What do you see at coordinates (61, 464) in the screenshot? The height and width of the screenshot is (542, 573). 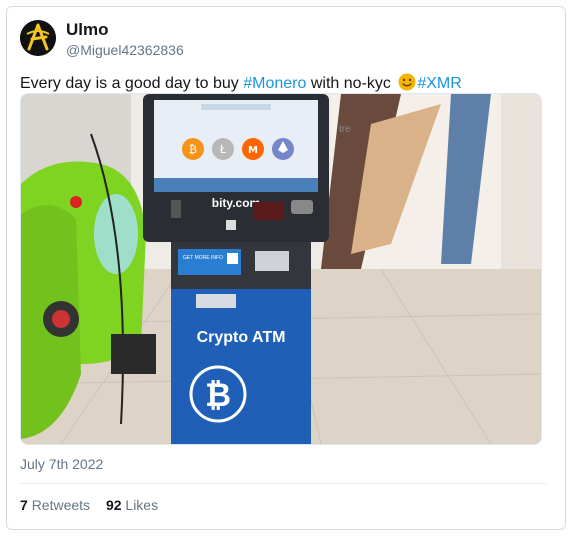 I see `tweet-date: July 7th 2022` at bounding box center [61, 464].